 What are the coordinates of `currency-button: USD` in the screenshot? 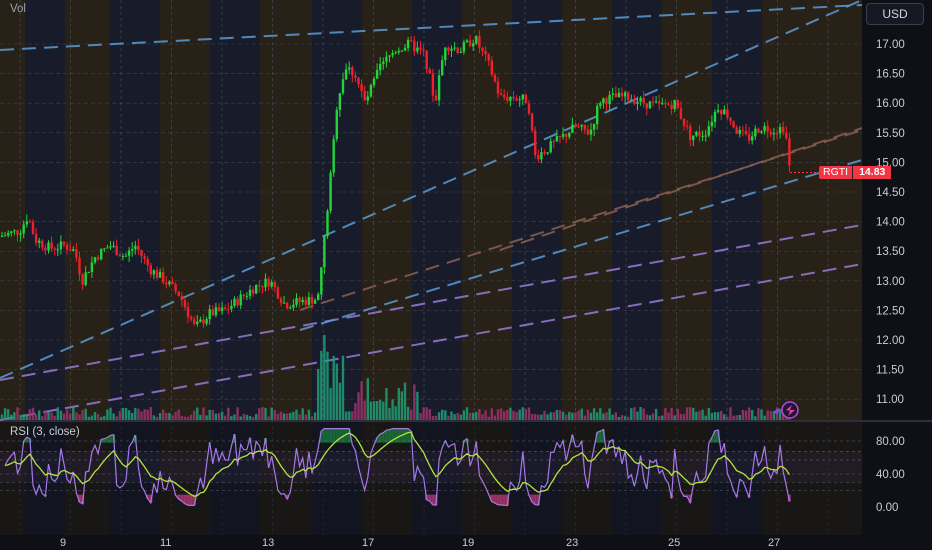 It's located at (895, 14).